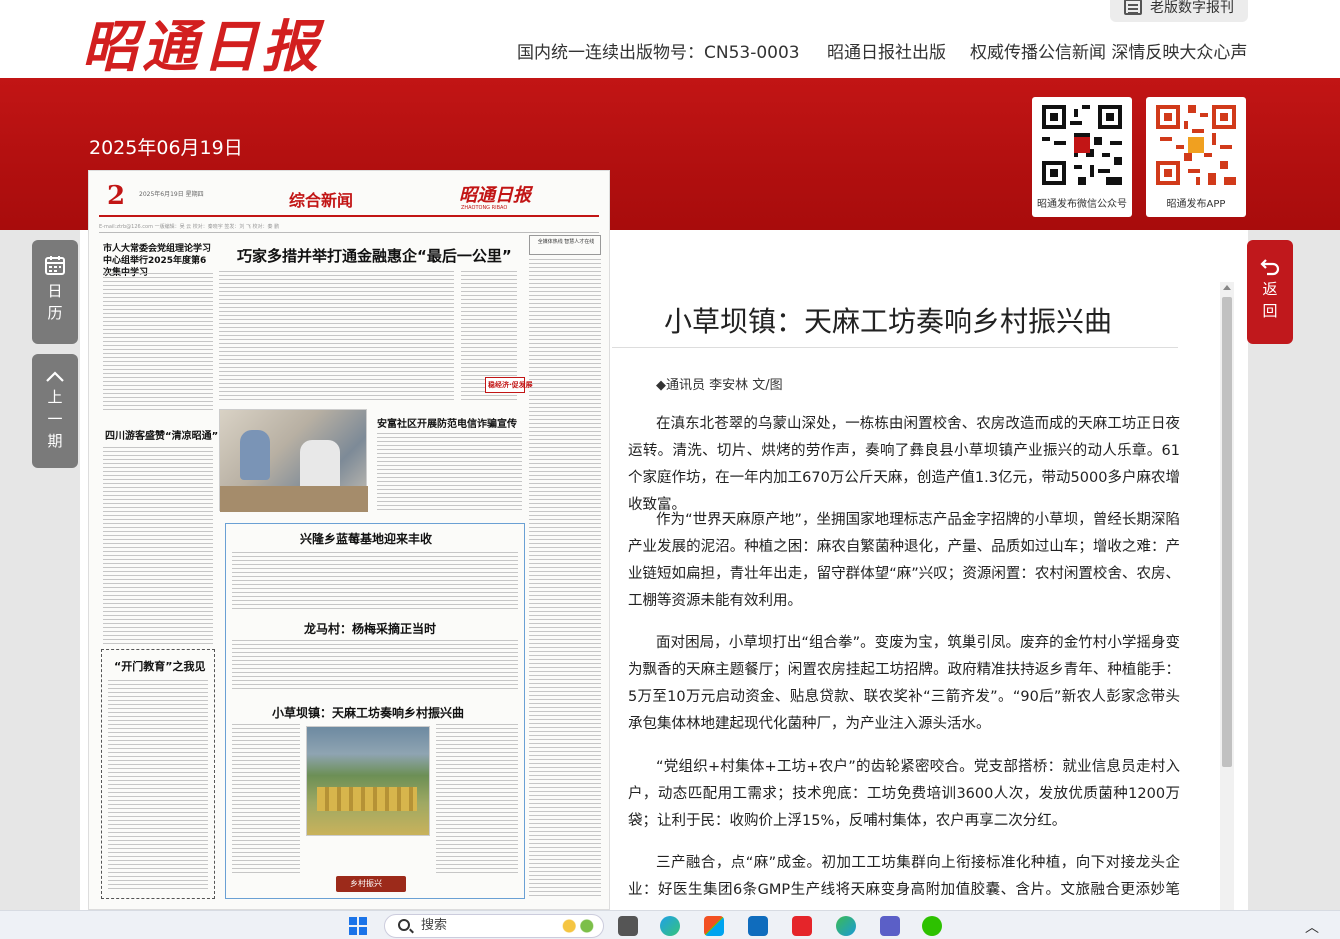  Describe the element at coordinates (55, 376) in the screenshot. I see `chevron-up-icon` at that location.